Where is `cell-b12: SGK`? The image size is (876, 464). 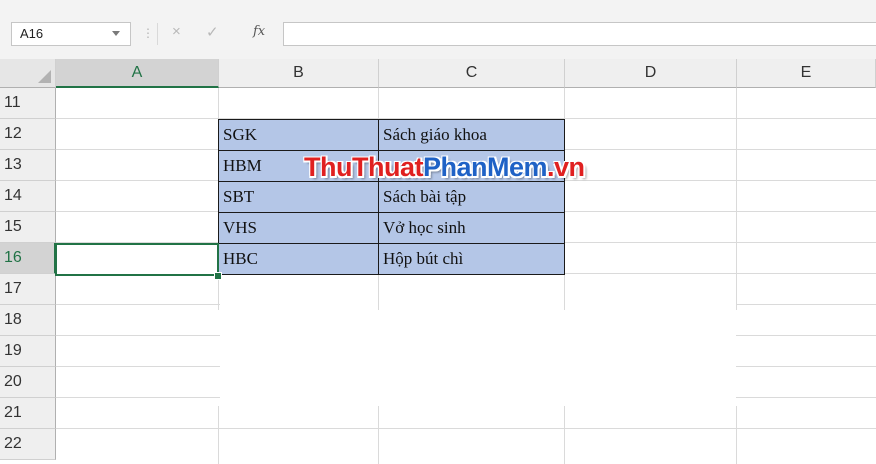 cell-b12: SGK is located at coordinates (298, 135).